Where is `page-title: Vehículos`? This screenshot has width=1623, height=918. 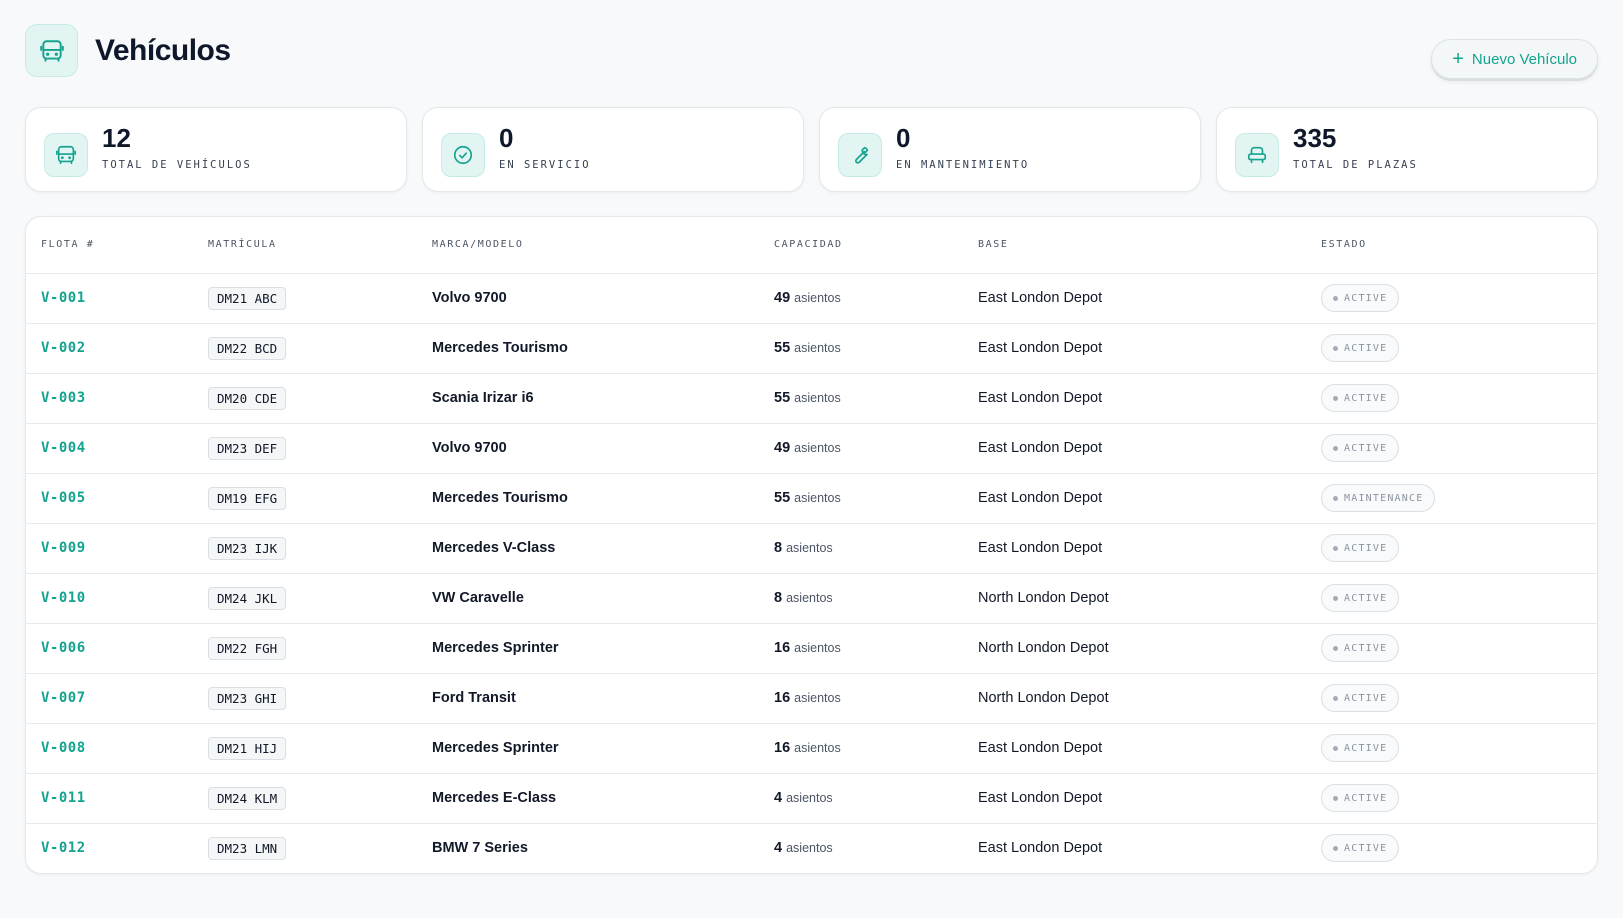
page-title: Vehículos is located at coordinates (163, 50).